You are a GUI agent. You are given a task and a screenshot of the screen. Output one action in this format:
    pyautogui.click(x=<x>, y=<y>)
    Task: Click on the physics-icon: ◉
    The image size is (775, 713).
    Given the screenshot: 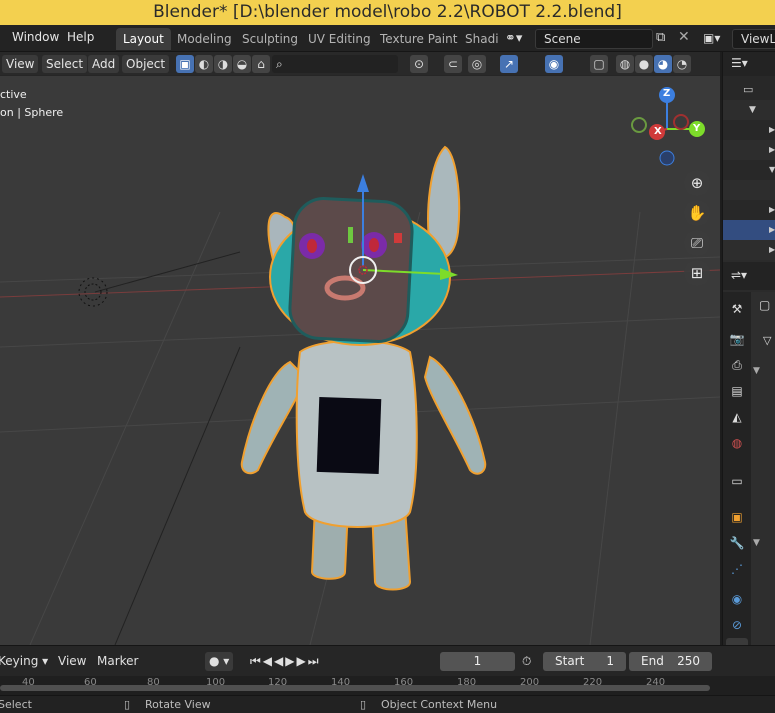 What is the action you would take?
    pyautogui.click(x=737, y=599)
    